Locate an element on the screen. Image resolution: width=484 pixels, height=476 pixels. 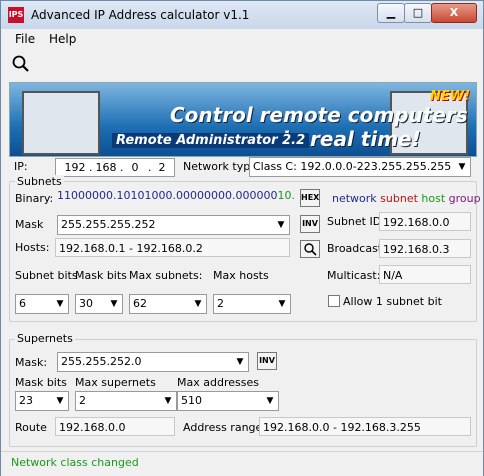
mask-bits-label: Mask bits is located at coordinates (101, 275).